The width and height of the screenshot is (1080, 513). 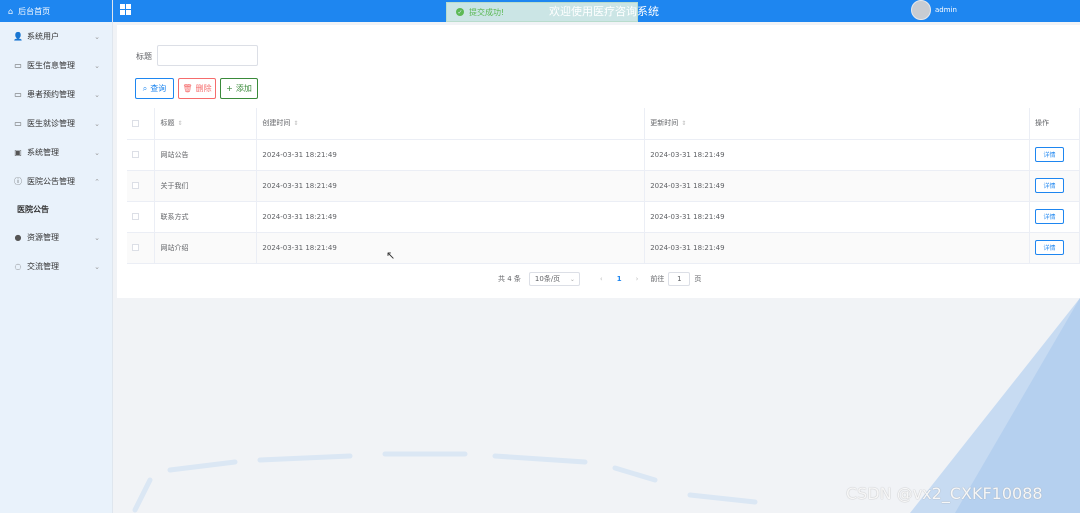 What do you see at coordinates (837, 124) in the screenshot?
I see `column-header-updated: 更新时间 ⇕` at bounding box center [837, 124].